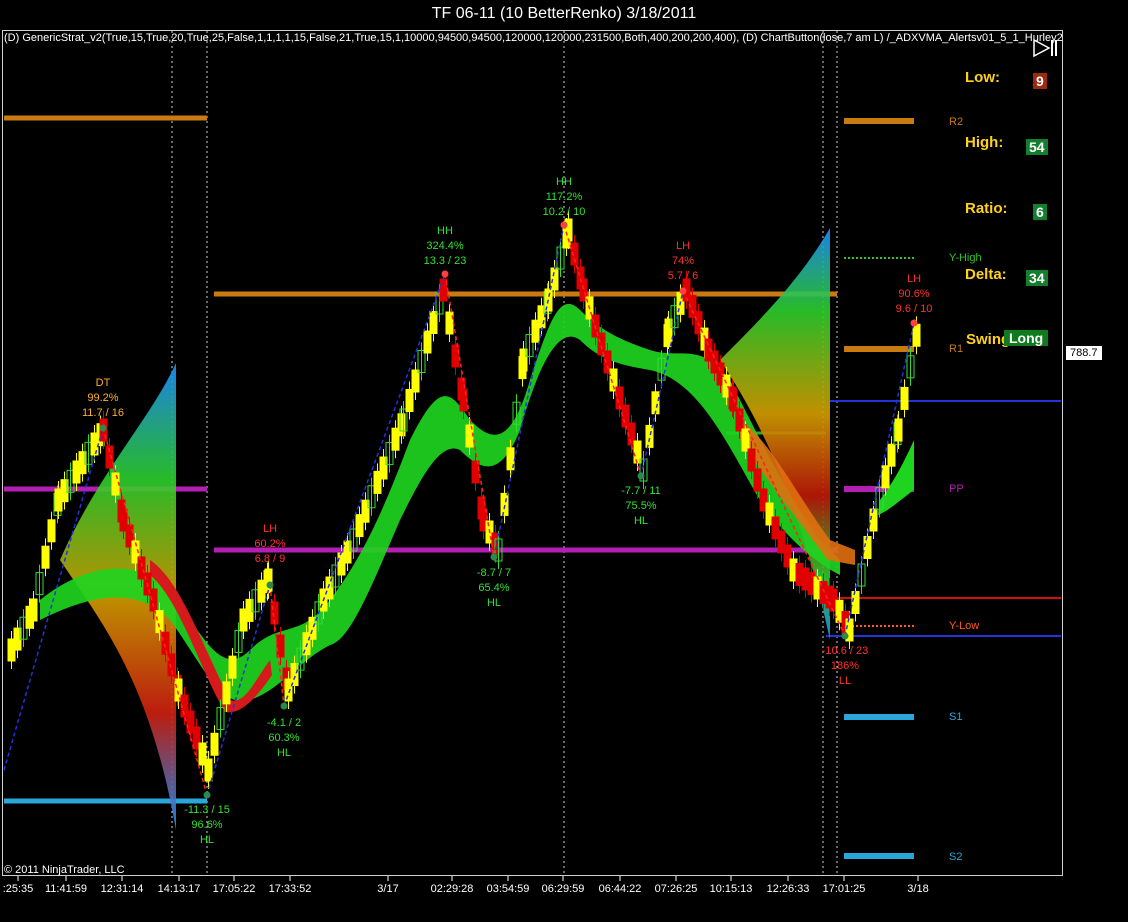 This screenshot has height=922, width=1128. What do you see at coordinates (1045, 48) in the screenshot?
I see `scroll-to-end-icon` at bounding box center [1045, 48].